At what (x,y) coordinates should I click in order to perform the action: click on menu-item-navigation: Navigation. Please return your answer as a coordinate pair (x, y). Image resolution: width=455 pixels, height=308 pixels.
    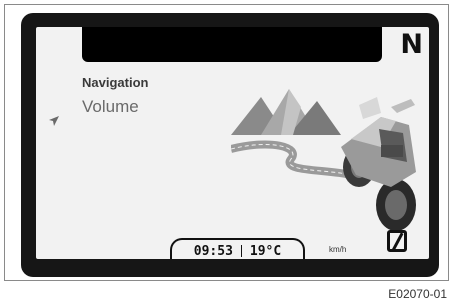
    Looking at the image, I should click on (115, 82).